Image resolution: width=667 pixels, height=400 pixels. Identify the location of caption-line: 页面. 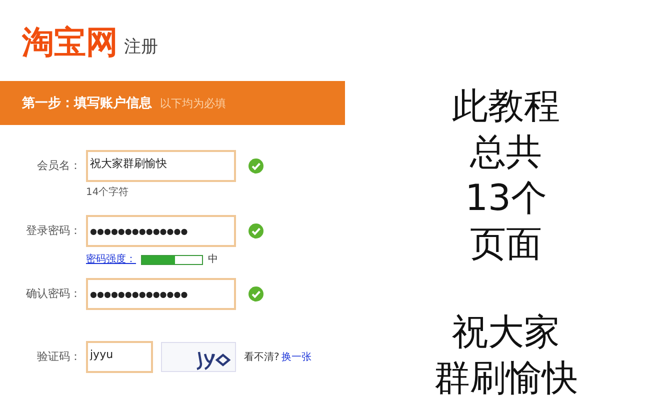
(506, 245).